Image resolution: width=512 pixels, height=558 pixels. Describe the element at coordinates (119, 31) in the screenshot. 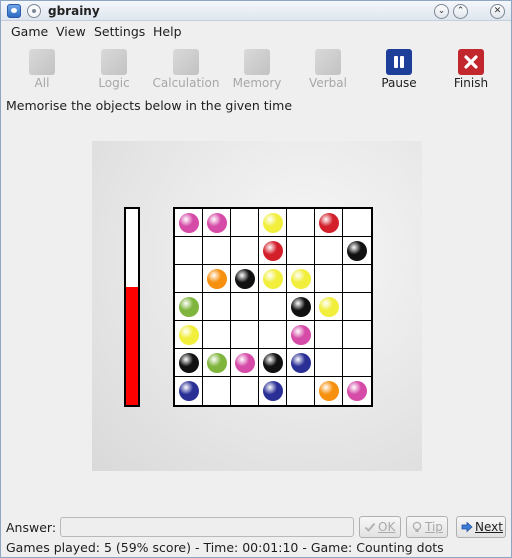

I see `menu-settings: Settings` at that location.